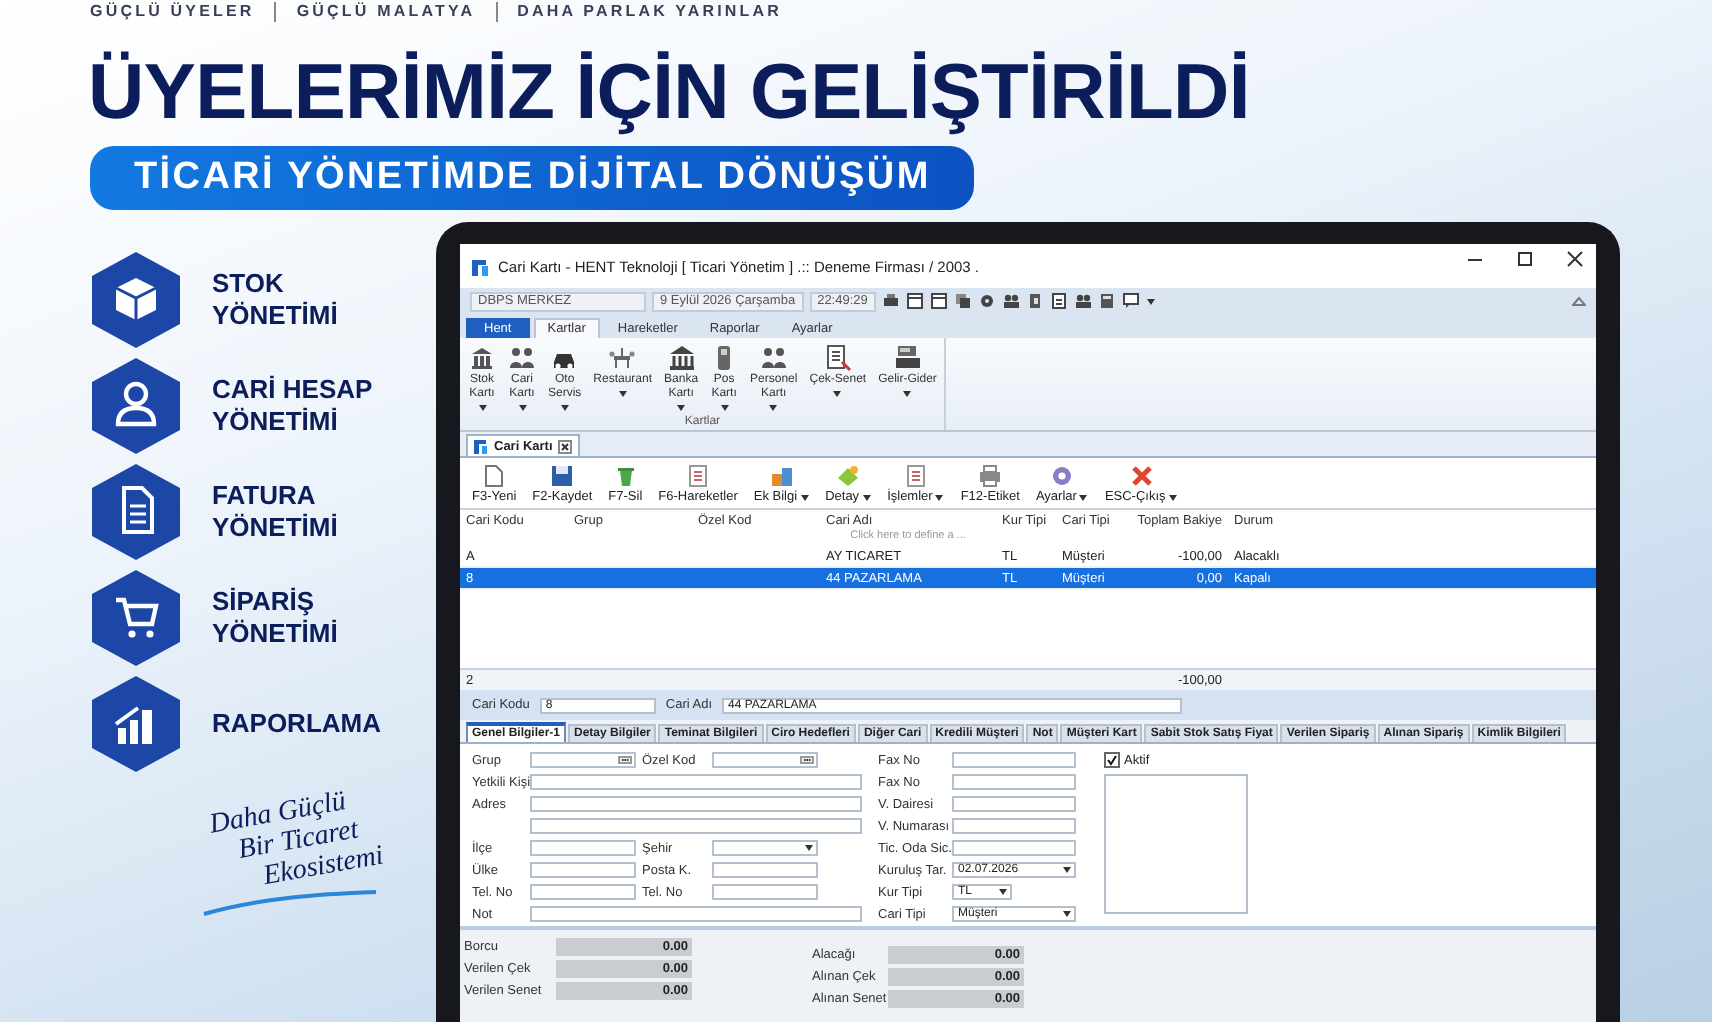 The height and width of the screenshot is (1022, 1712). What do you see at coordinates (1579, 301) in the screenshot?
I see `collapse-icon` at bounding box center [1579, 301].